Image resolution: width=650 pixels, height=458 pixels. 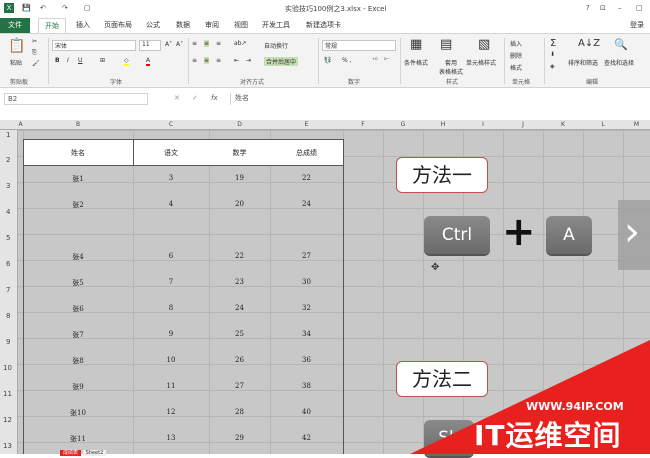 I want to click on bold-icon: B, so click(x=57, y=60).